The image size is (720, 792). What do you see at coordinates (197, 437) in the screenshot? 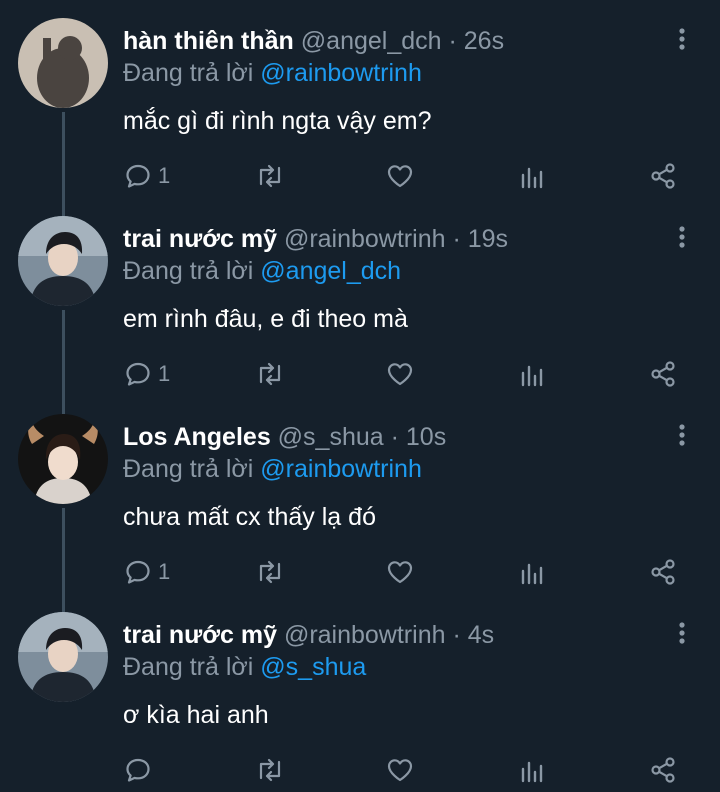
I see `display-name: Los Angeles` at bounding box center [197, 437].